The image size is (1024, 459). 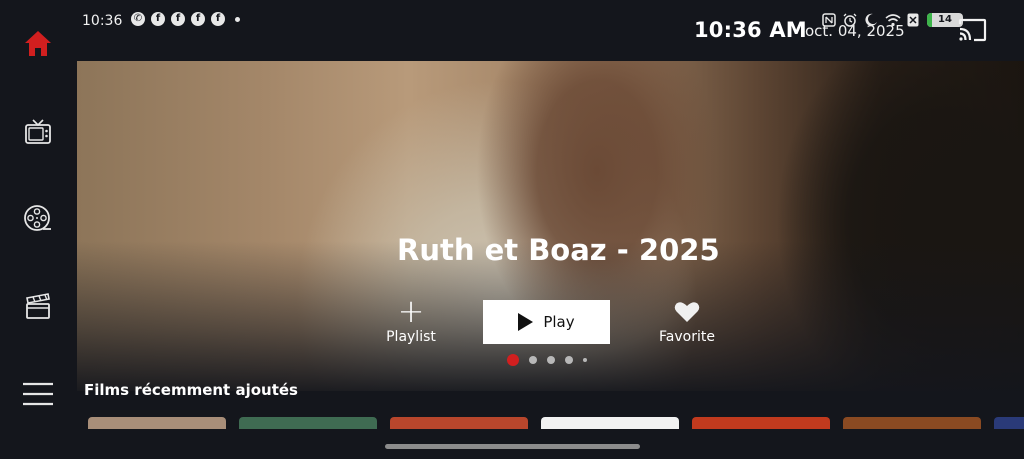 I want to click on more-notifications-dot, so click(x=237, y=19).